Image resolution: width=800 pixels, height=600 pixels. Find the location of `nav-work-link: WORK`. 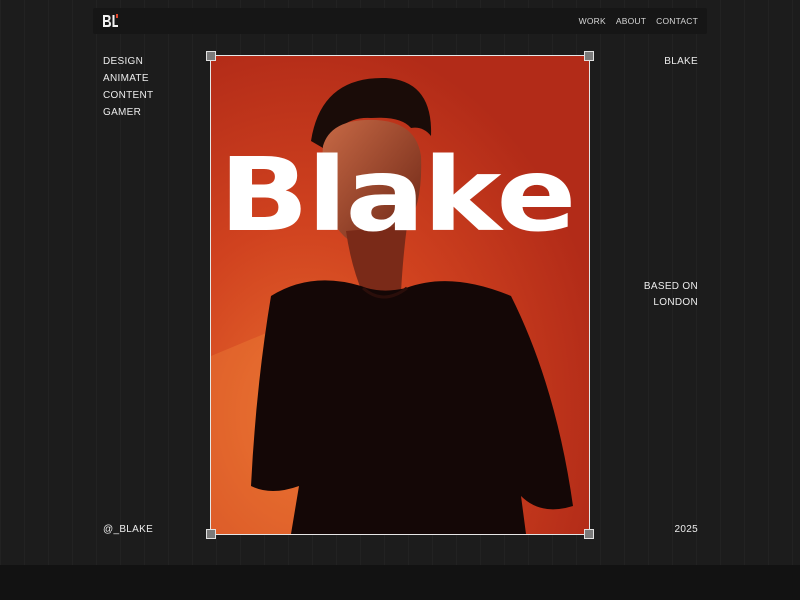

nav-work-link: WORK is located at coordinates (592, 21).